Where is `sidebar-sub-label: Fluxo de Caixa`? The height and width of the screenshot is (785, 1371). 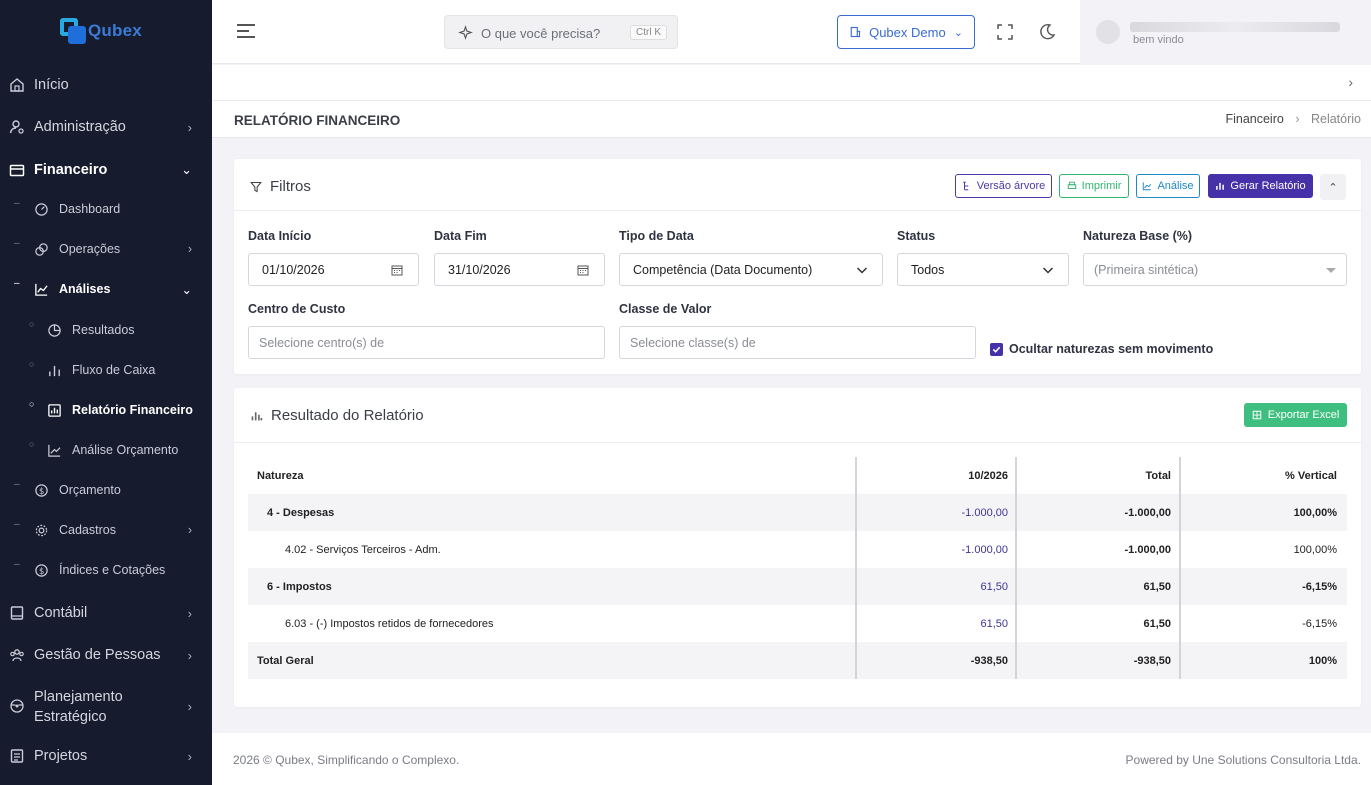 sidebar-sub-label: Fluxo de Caixa is located at coordinates (114, 370).